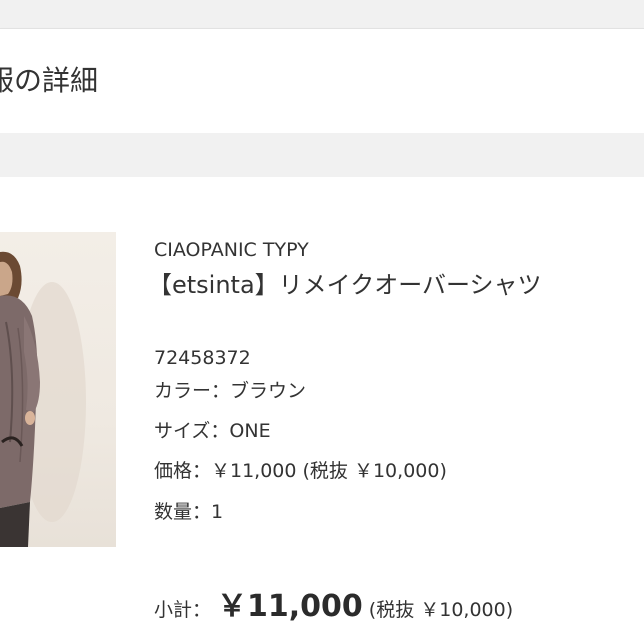 The width and height of the screenshot is (644, 644). What do you see at coordinates (322, 155) in the screenshot?
I see `section-divider` at bounding box center [322, 155].